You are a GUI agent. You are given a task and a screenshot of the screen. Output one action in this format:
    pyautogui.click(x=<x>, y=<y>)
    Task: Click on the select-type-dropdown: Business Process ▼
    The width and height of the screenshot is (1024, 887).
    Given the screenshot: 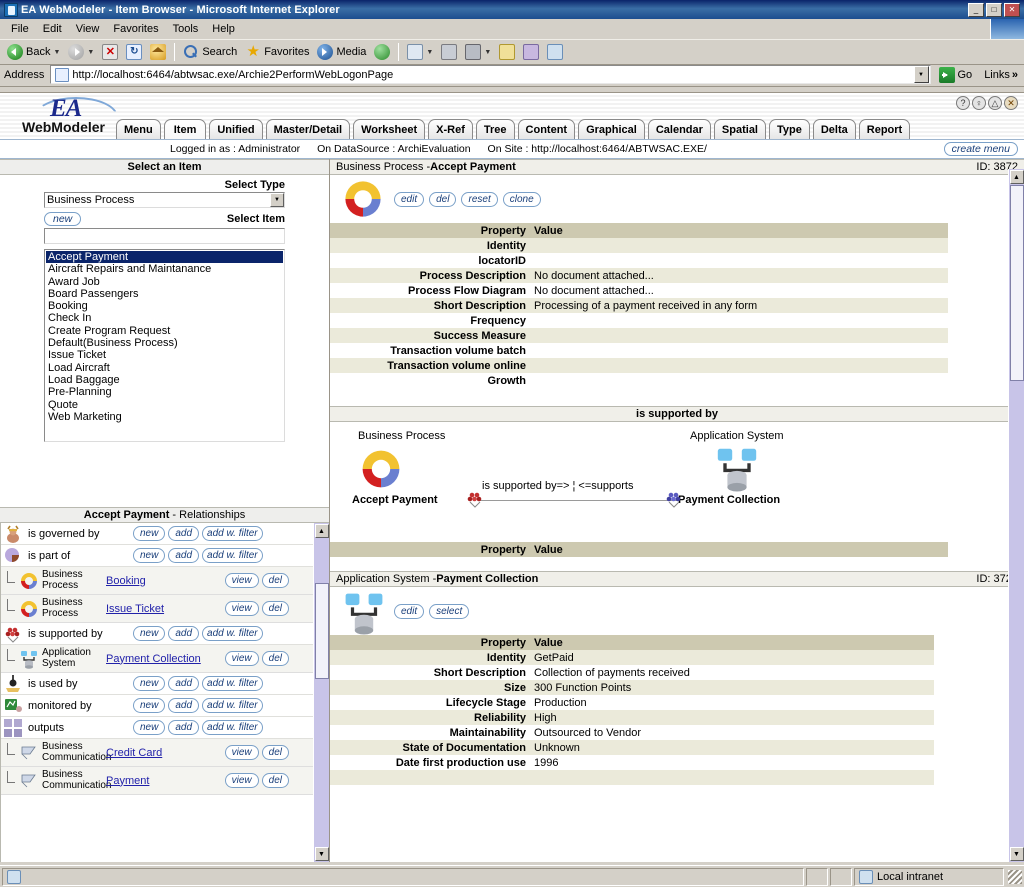 What is the action you would take?
    pyautogui.click(x=164, y=200)
    